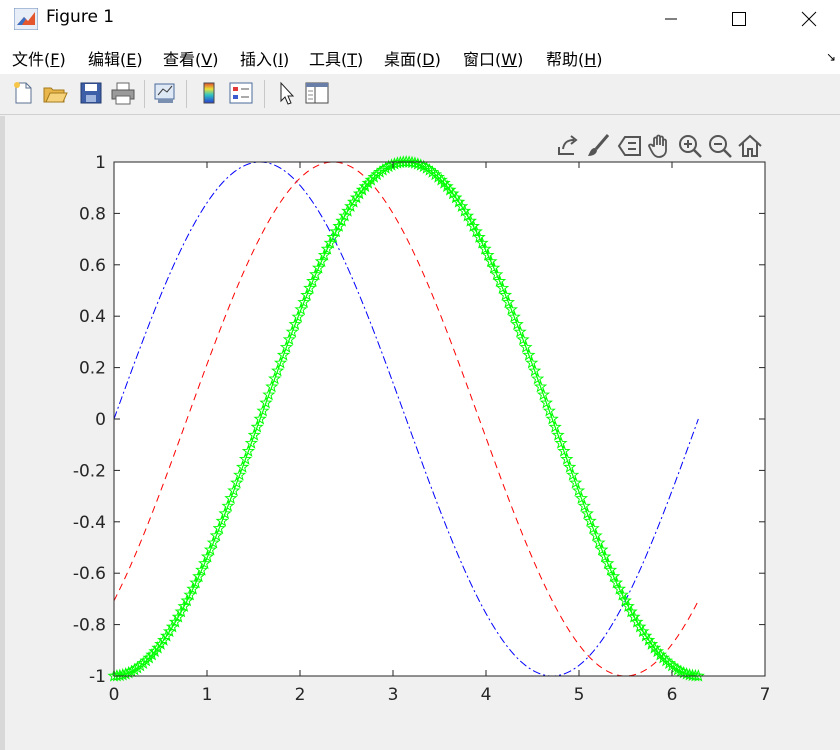 This screenshot has width=840, height=750. What do you see at coordinates (287, 93) in the screenshot?
I see `pointer-icon` at bounding box center [287, 93].